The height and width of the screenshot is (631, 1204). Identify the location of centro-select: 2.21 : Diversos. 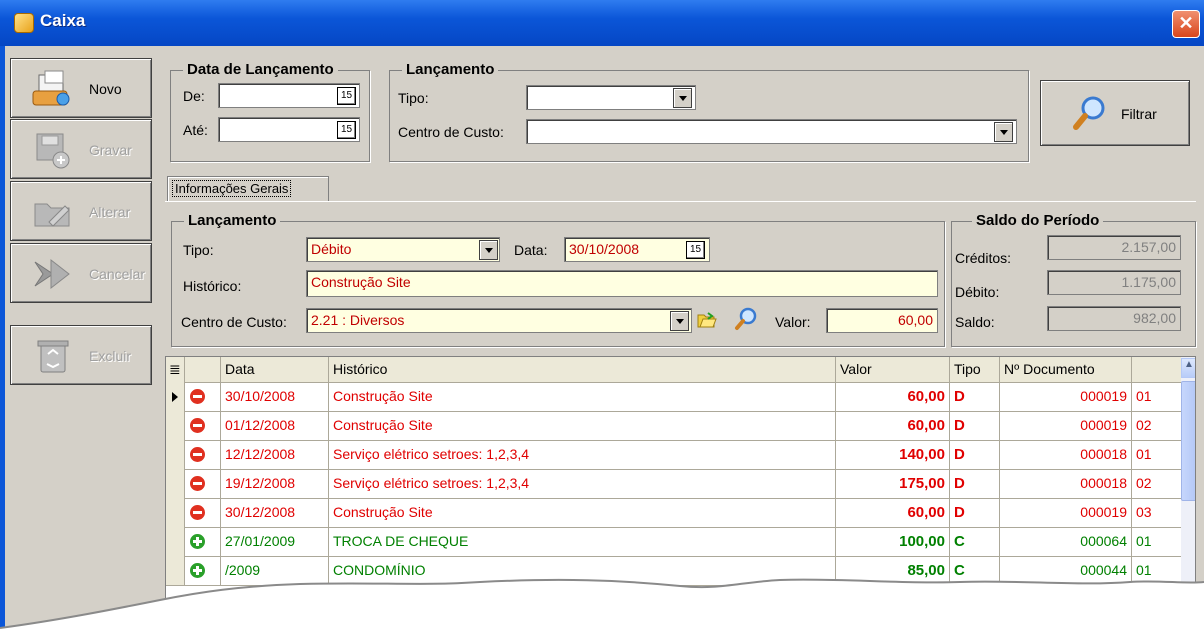
(499, 320).